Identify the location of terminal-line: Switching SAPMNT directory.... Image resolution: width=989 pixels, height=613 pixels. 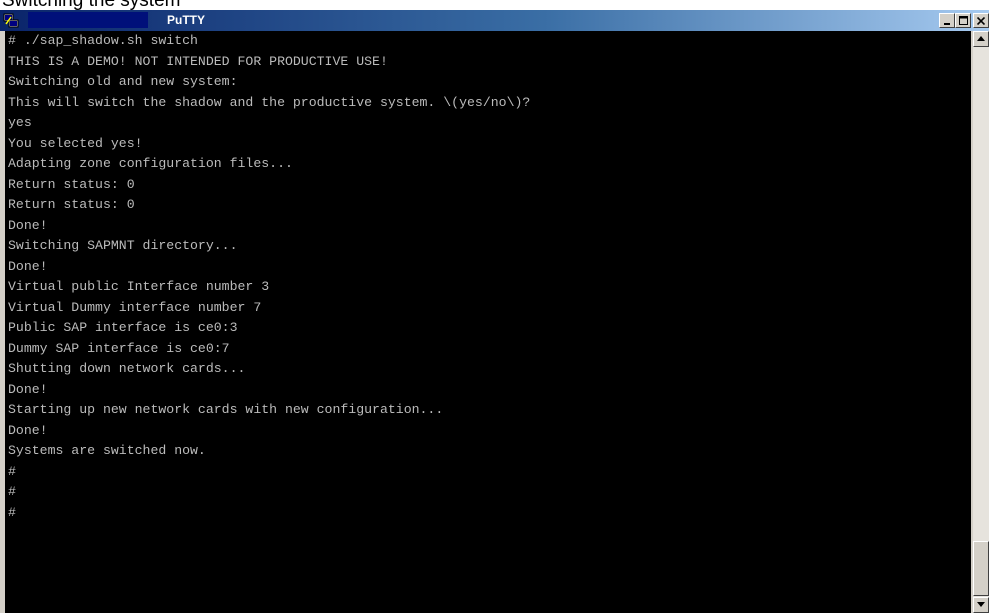
(123, 245).